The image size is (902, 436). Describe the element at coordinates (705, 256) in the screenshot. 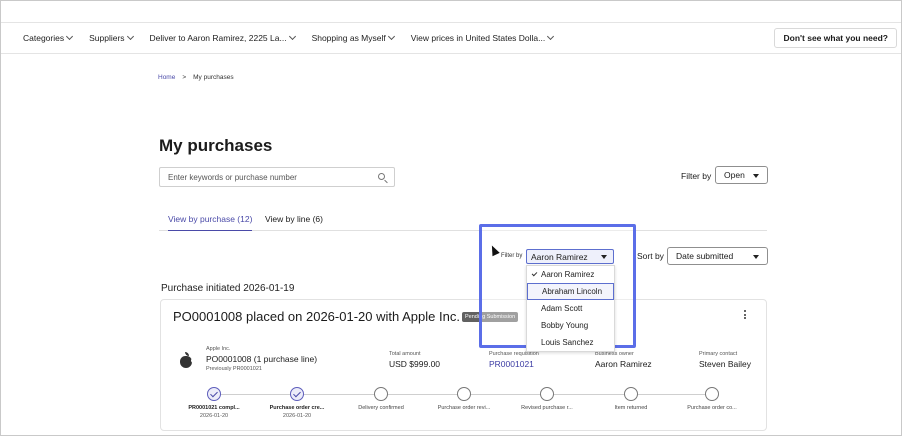

I see `sort-value: Date submitted` at that location.